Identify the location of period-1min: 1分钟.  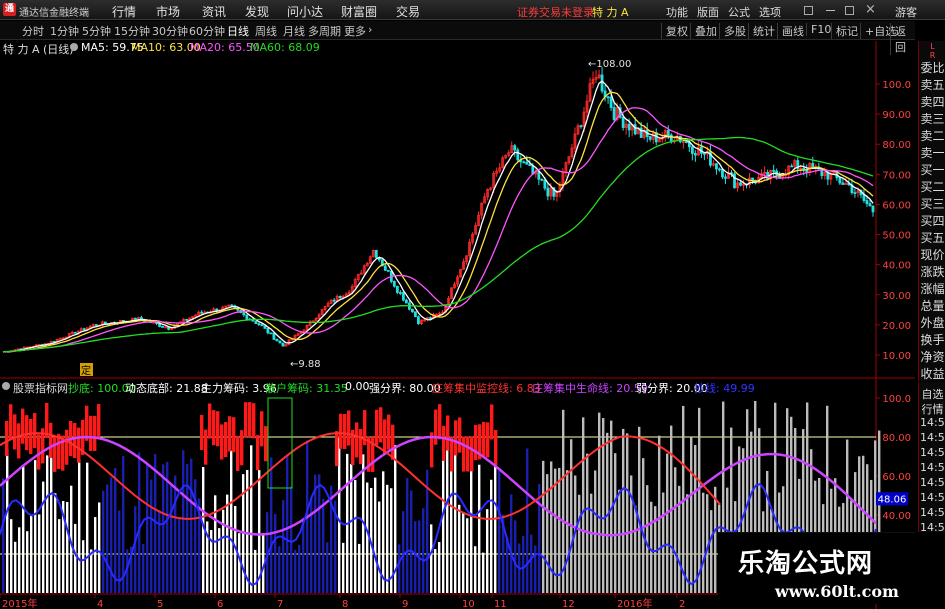
(64, 31).